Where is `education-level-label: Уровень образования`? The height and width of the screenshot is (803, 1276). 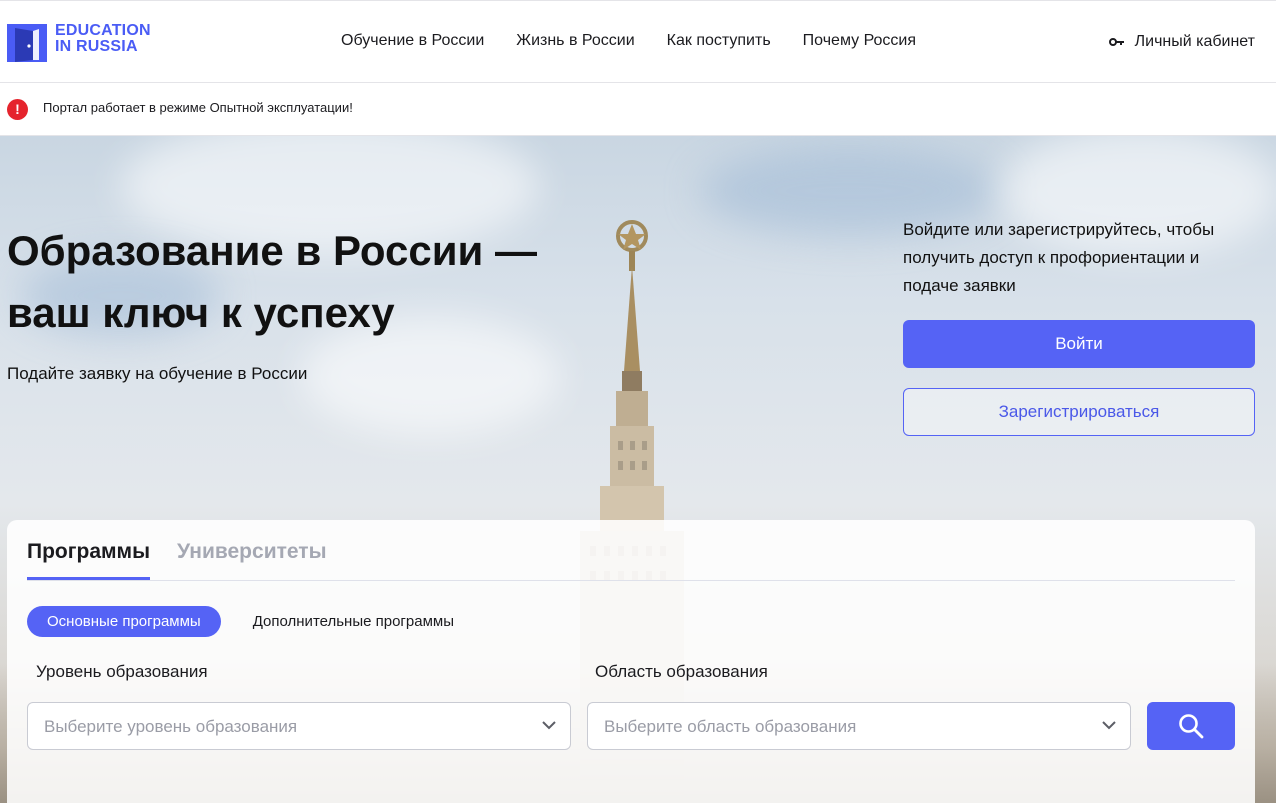
education-level-label: Уровень образования is located at coordinates (122, 671).